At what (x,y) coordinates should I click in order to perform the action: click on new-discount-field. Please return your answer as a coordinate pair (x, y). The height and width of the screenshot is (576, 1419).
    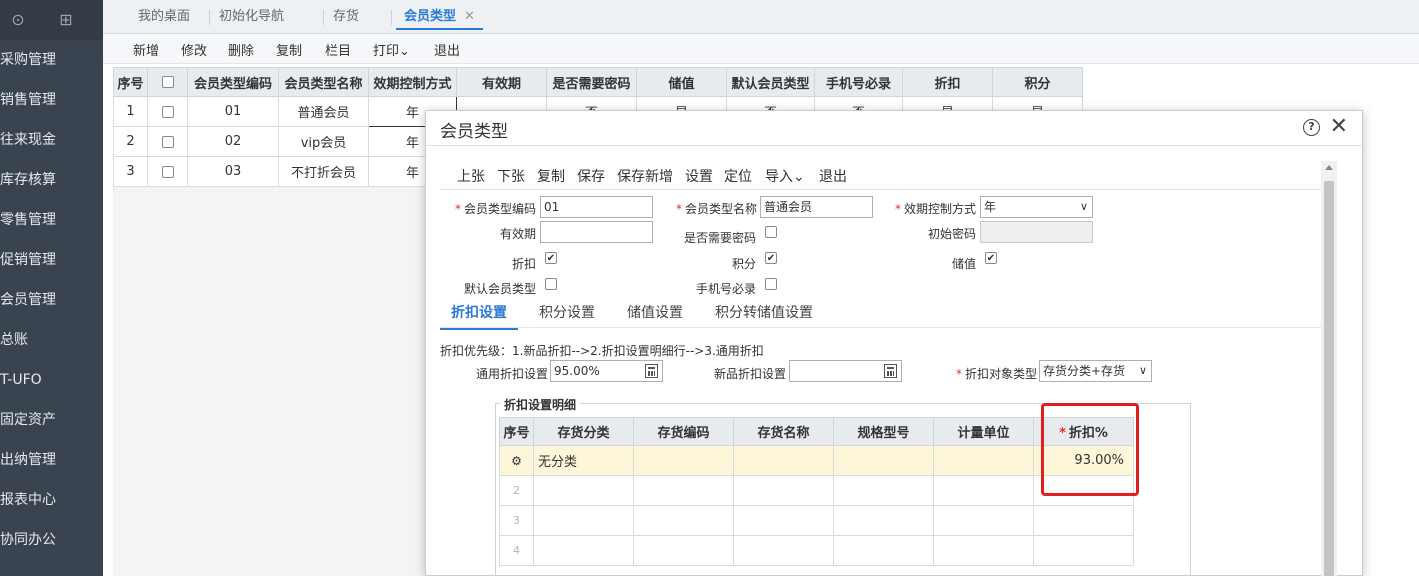
    Looking at the image, I should click on (845, 371).